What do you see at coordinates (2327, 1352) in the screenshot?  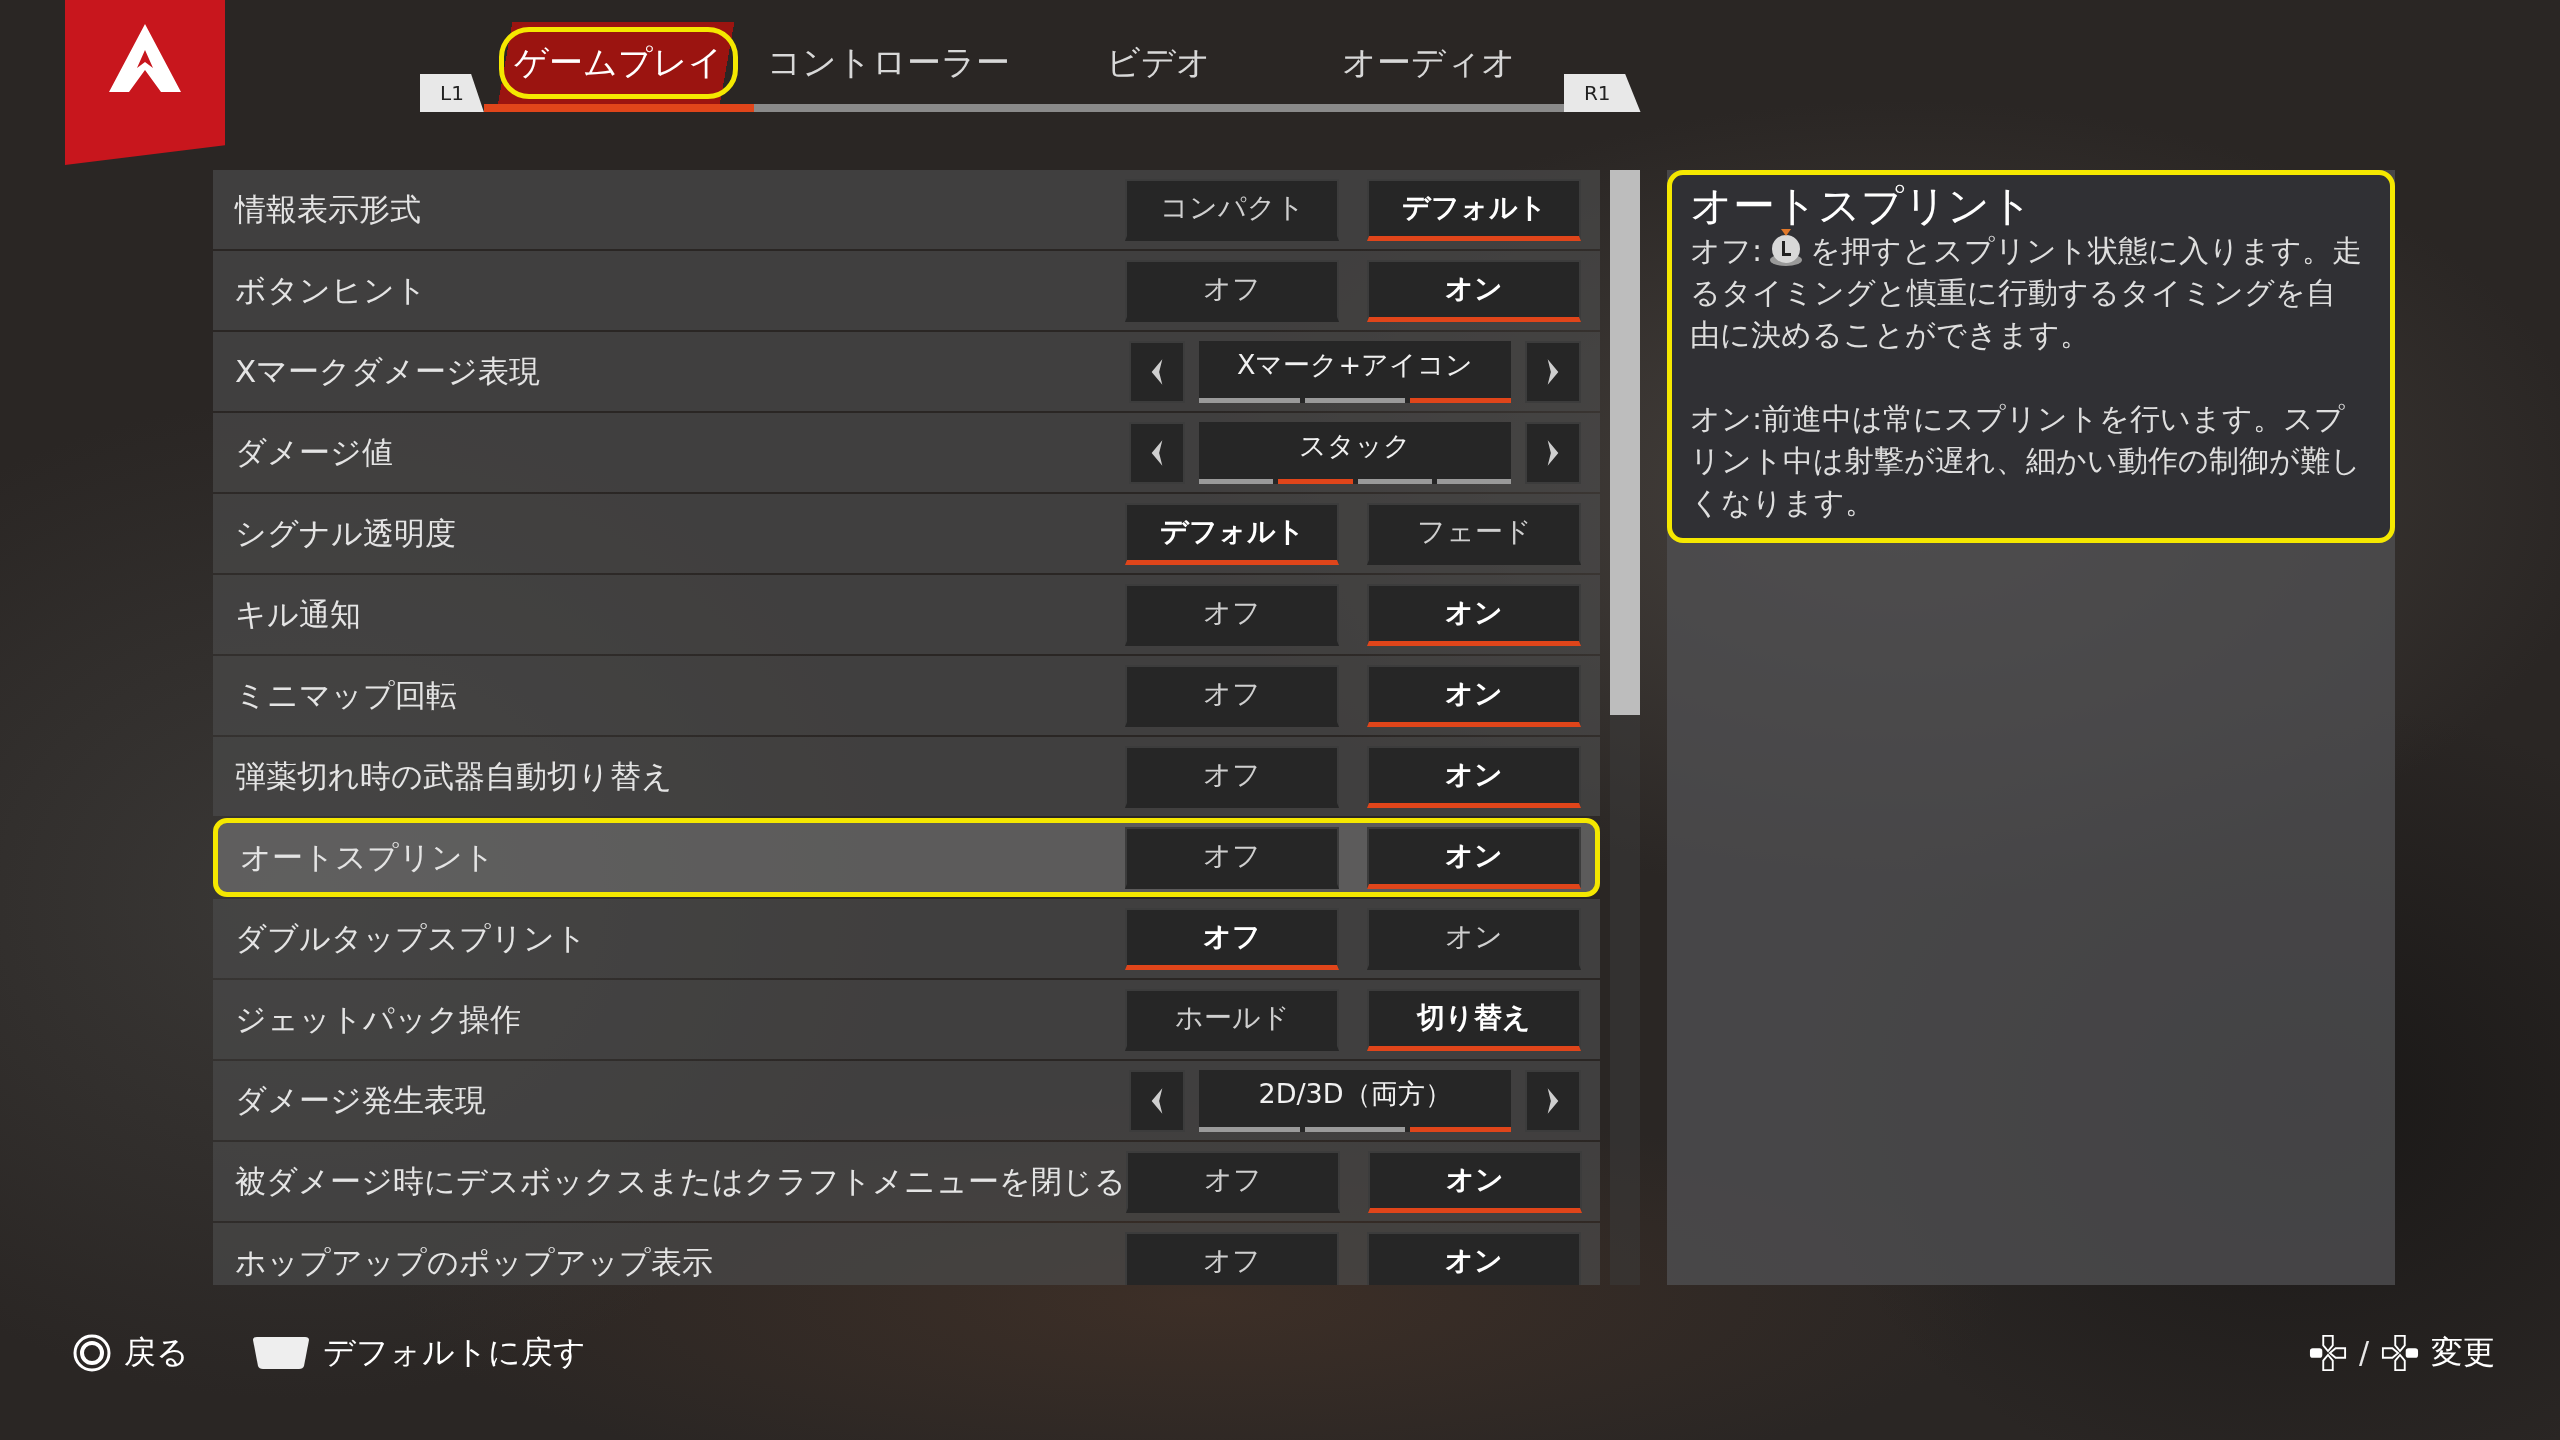 I see `dpad-left-icon` at bounding box center [2327, 1352].